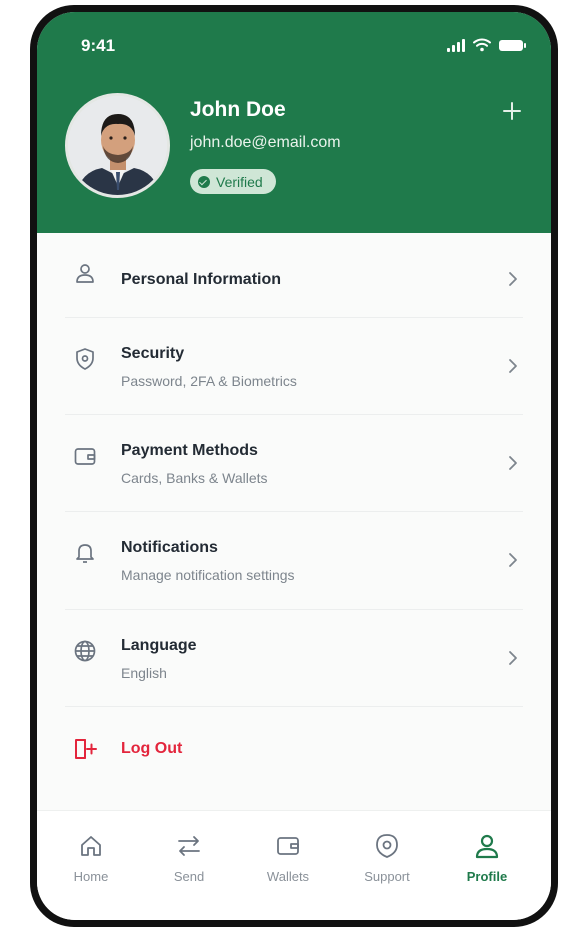 The image size is (576, 938). I want to click on avatar, so click(117, 145).